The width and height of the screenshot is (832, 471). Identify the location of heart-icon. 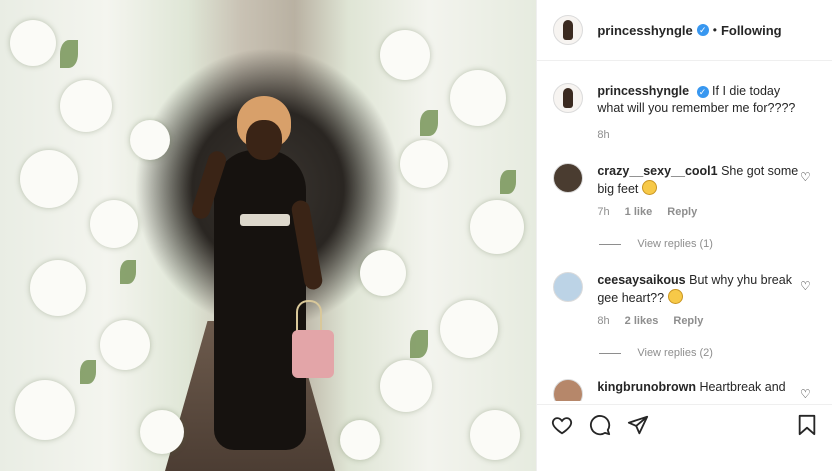
(562, 425).